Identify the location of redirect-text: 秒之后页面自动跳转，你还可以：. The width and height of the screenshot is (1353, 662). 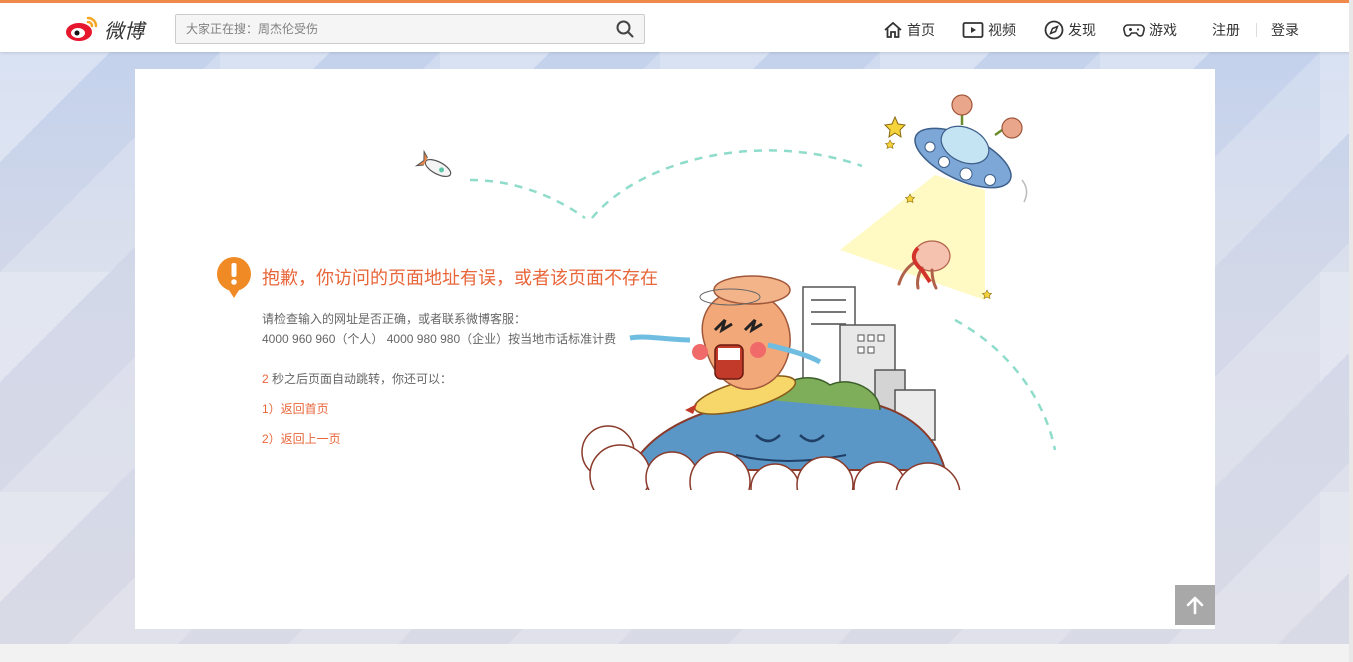
(360, 379).